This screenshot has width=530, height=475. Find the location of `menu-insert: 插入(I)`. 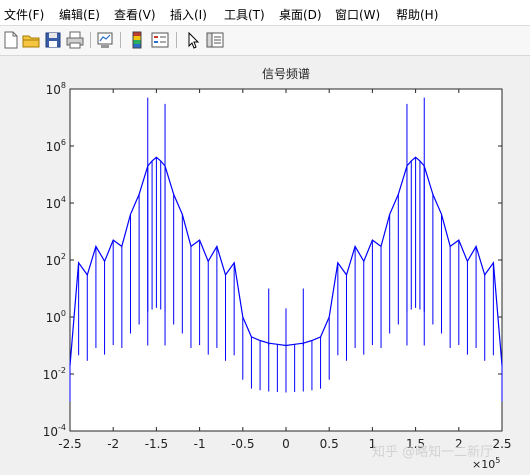

menu-insert: 插入(I) is located at coordinates (188, 14).